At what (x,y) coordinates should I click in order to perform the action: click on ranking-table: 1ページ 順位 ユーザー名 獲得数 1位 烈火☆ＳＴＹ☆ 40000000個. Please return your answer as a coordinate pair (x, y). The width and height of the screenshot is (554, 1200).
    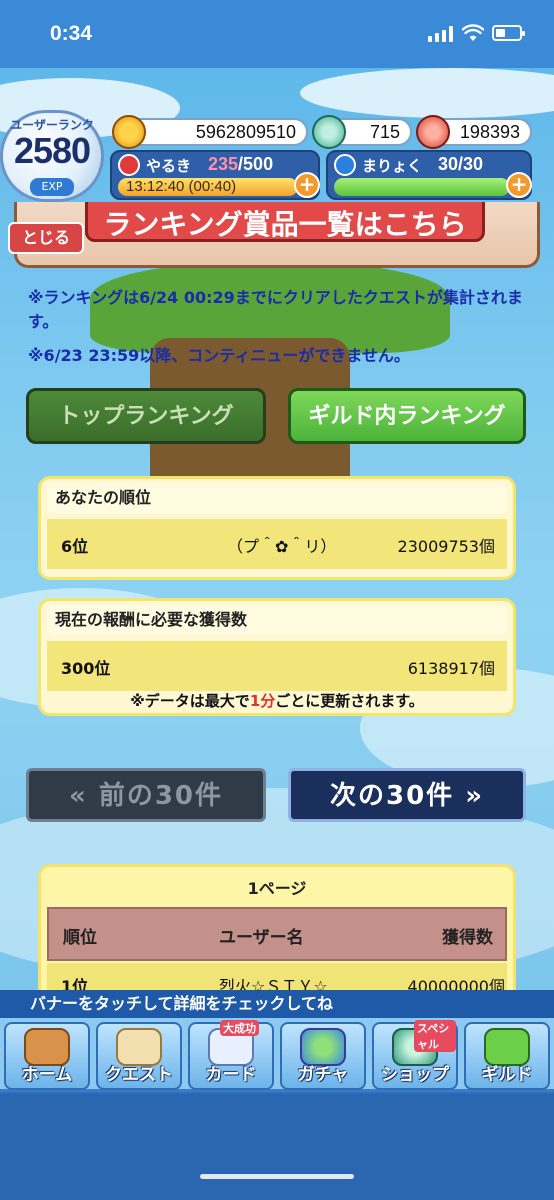
    Looking at the image, I should click on (277, 934).